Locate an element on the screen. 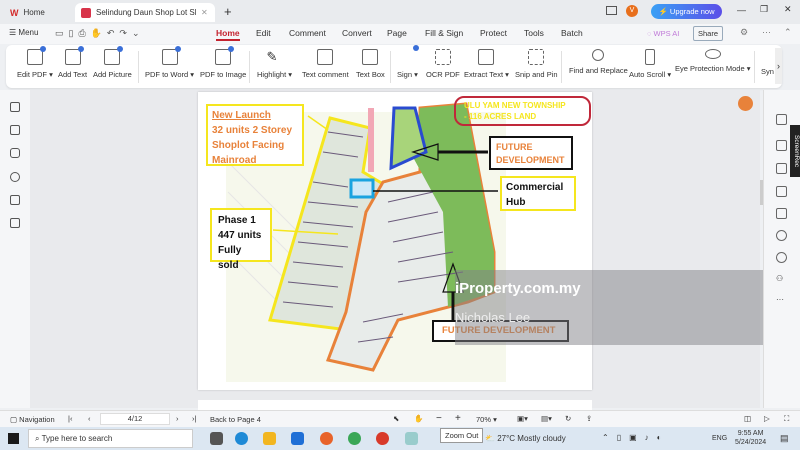  tab-fill-sign: Fill & Sign is located at coordinates (444, 33).